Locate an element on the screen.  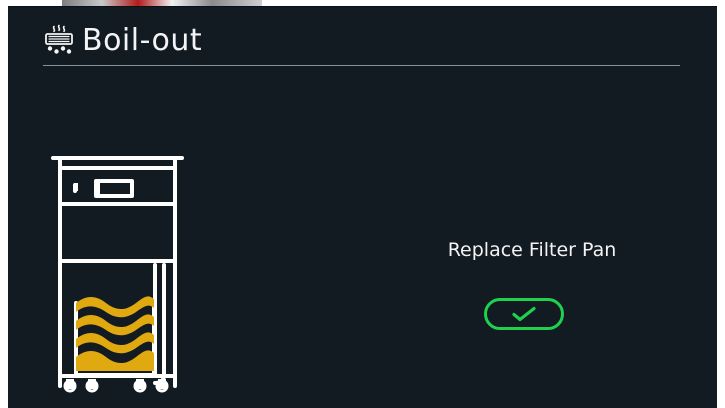
status-message-area: Replace Filter Pan is located at coordinates (532, 250).